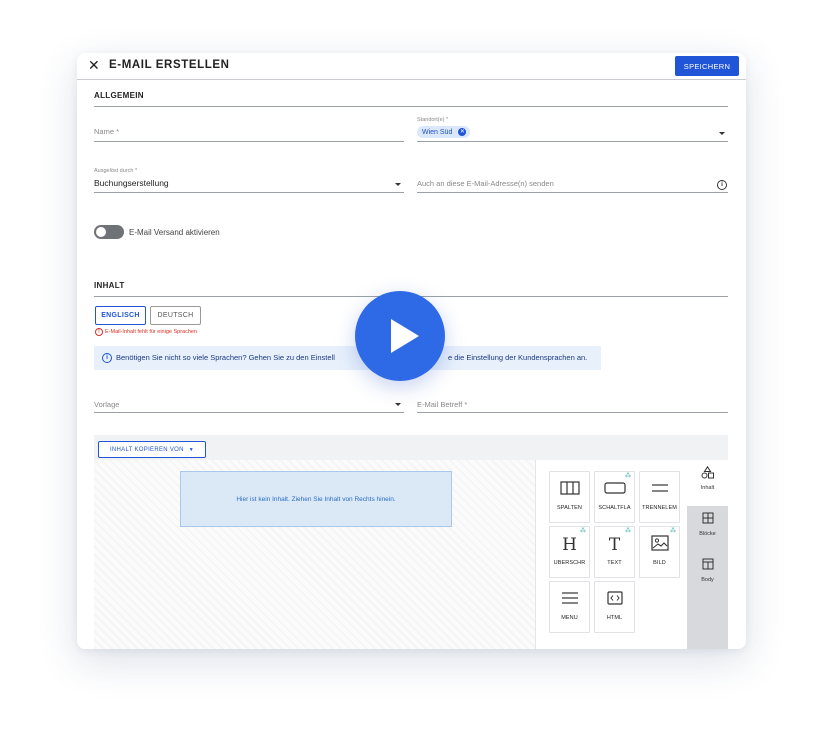 The width and height of the screenshot is (821, 748). I want to click on send-toggle, so click(109, 232).